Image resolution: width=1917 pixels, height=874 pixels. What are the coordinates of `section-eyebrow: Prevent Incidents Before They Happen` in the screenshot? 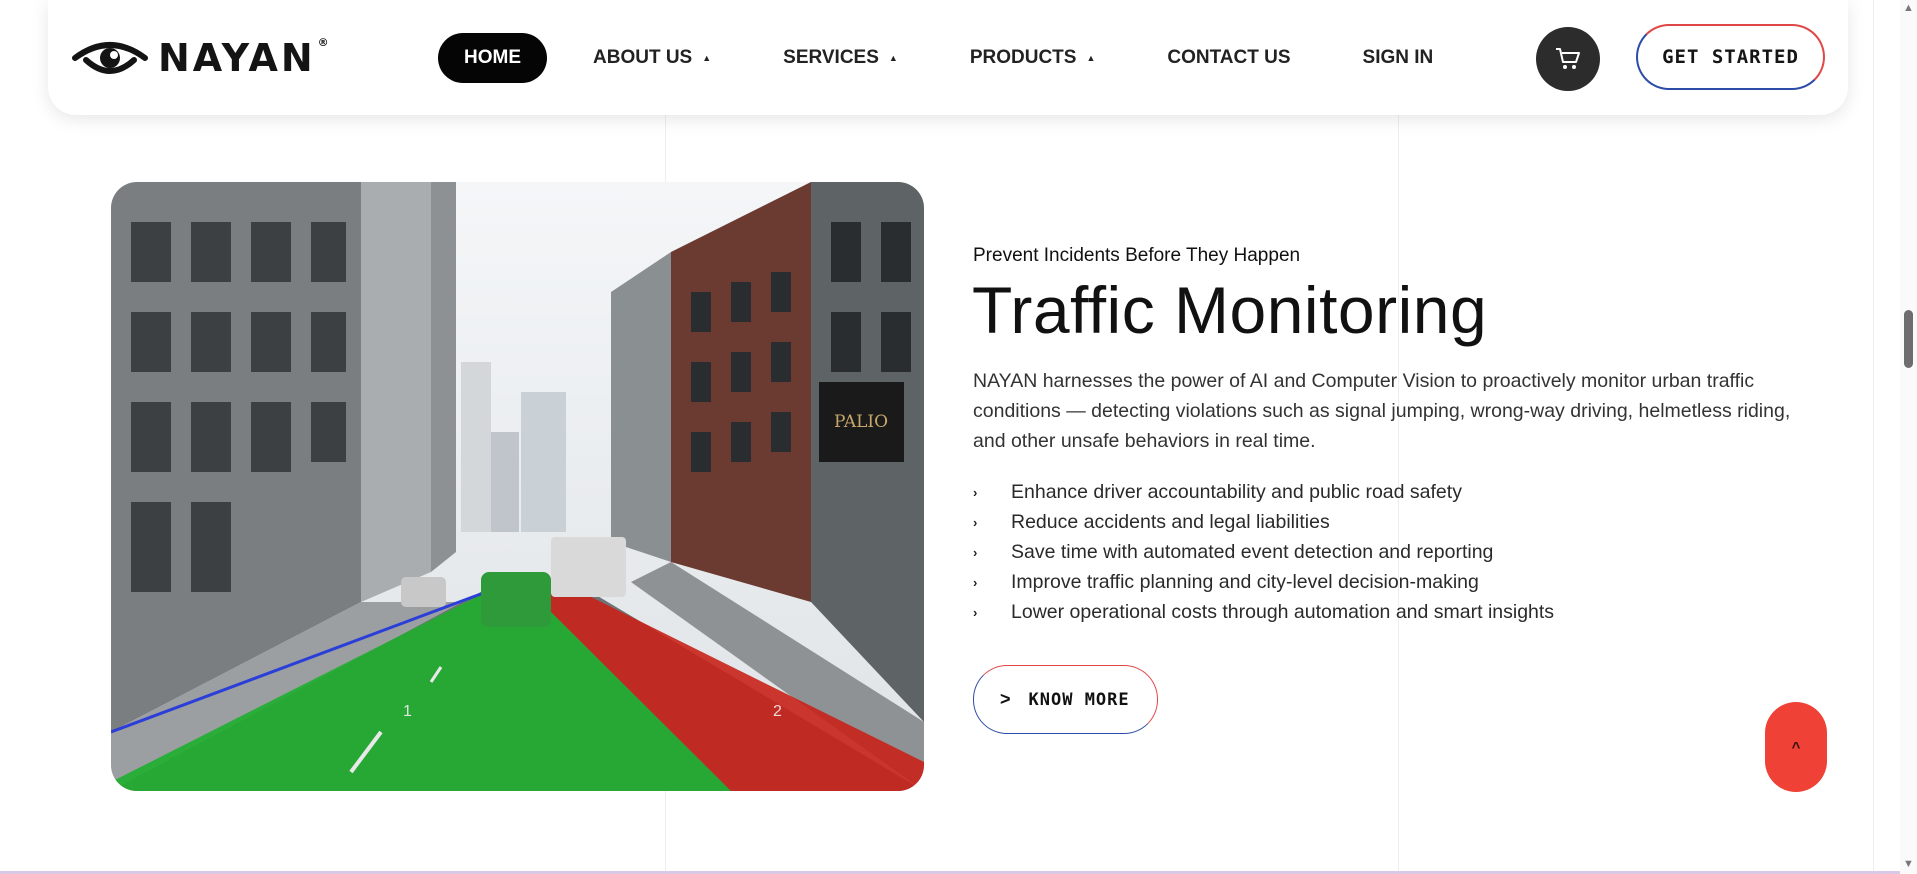 It's located at (1137, 255).